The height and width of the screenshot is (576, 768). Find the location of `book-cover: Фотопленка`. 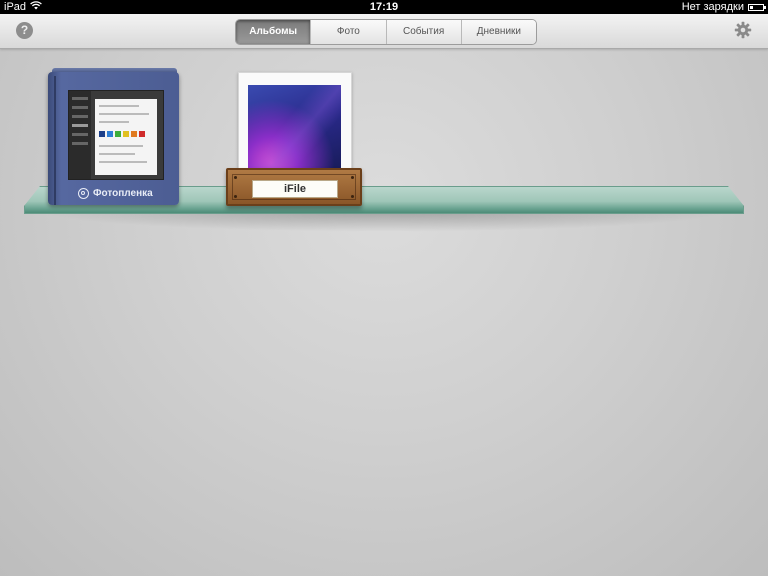

book-cover: Фотопленка is located at coordinates (113, 138).